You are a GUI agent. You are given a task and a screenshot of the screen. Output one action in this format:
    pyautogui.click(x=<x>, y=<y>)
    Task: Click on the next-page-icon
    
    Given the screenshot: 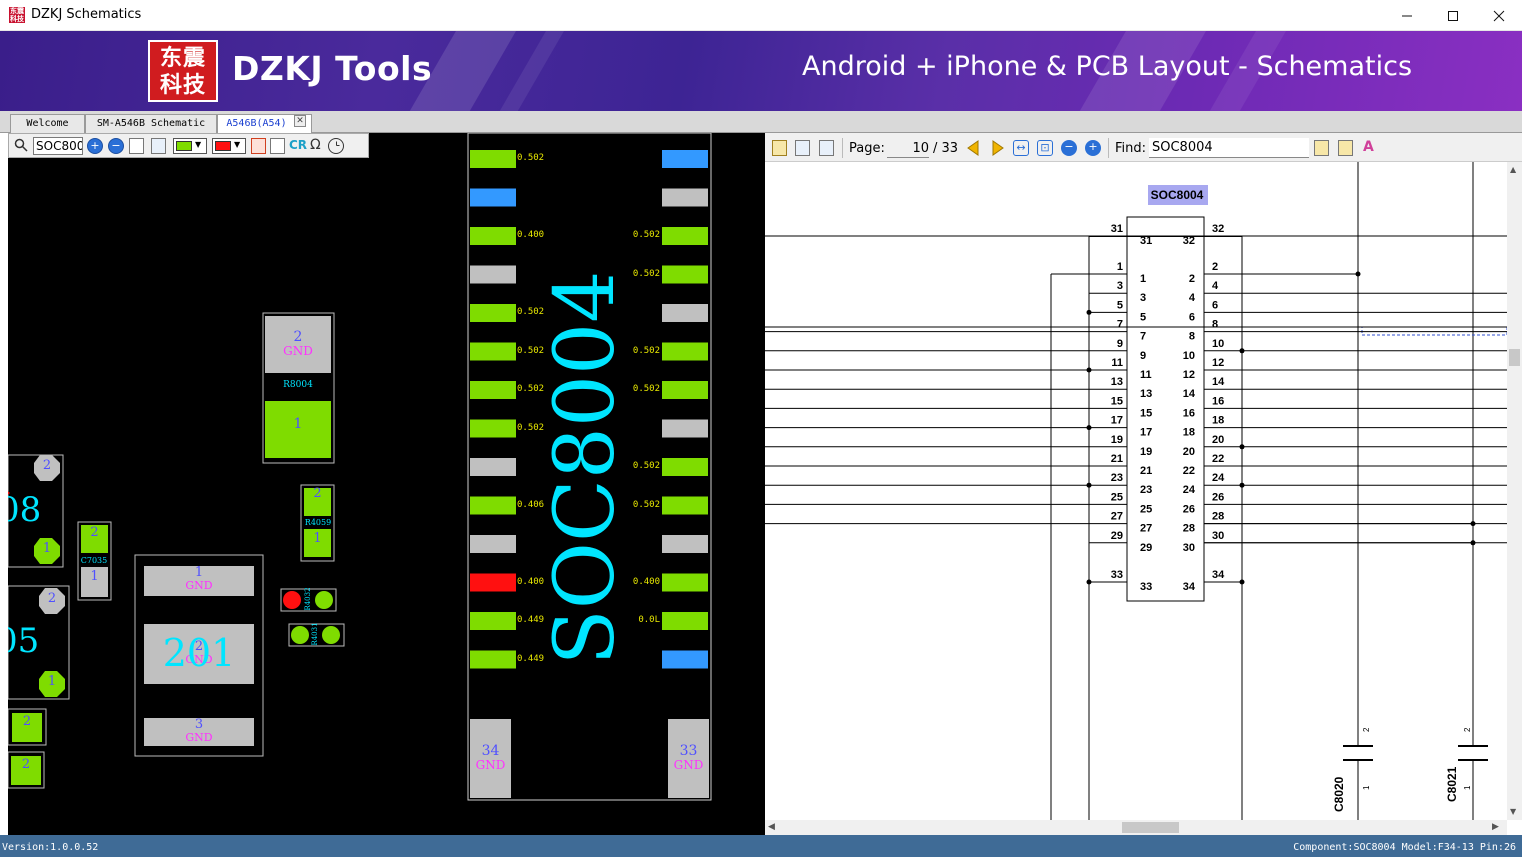 What is the action you would take?
    pyautogui.click(x=998, y=150)
    